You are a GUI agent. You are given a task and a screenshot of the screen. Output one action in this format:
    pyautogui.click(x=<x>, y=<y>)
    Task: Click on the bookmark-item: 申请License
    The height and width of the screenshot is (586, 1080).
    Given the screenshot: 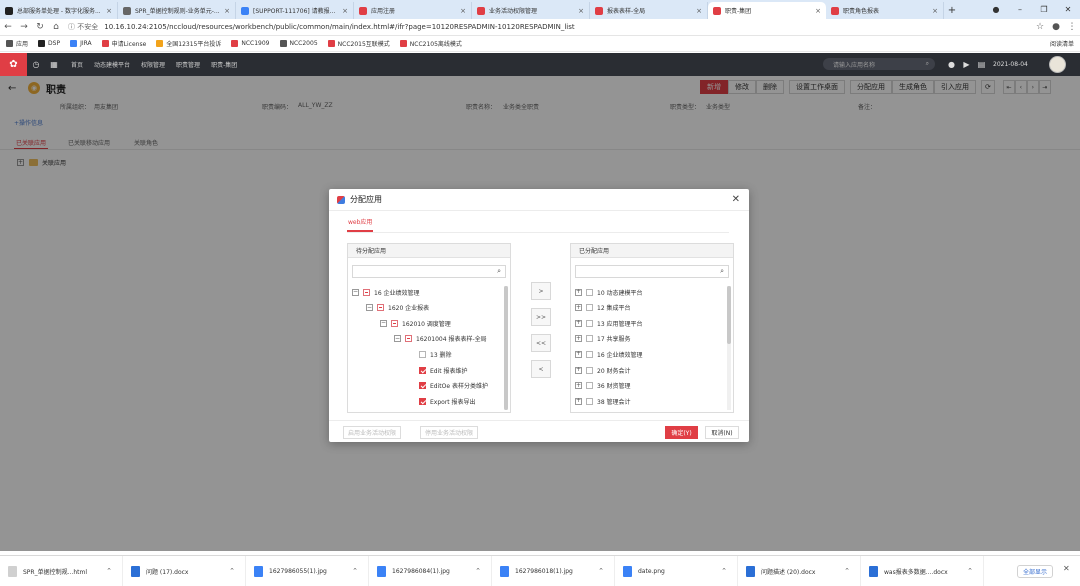 What is the action you would take?
    pyautogui.click(x=123, y=43)
    